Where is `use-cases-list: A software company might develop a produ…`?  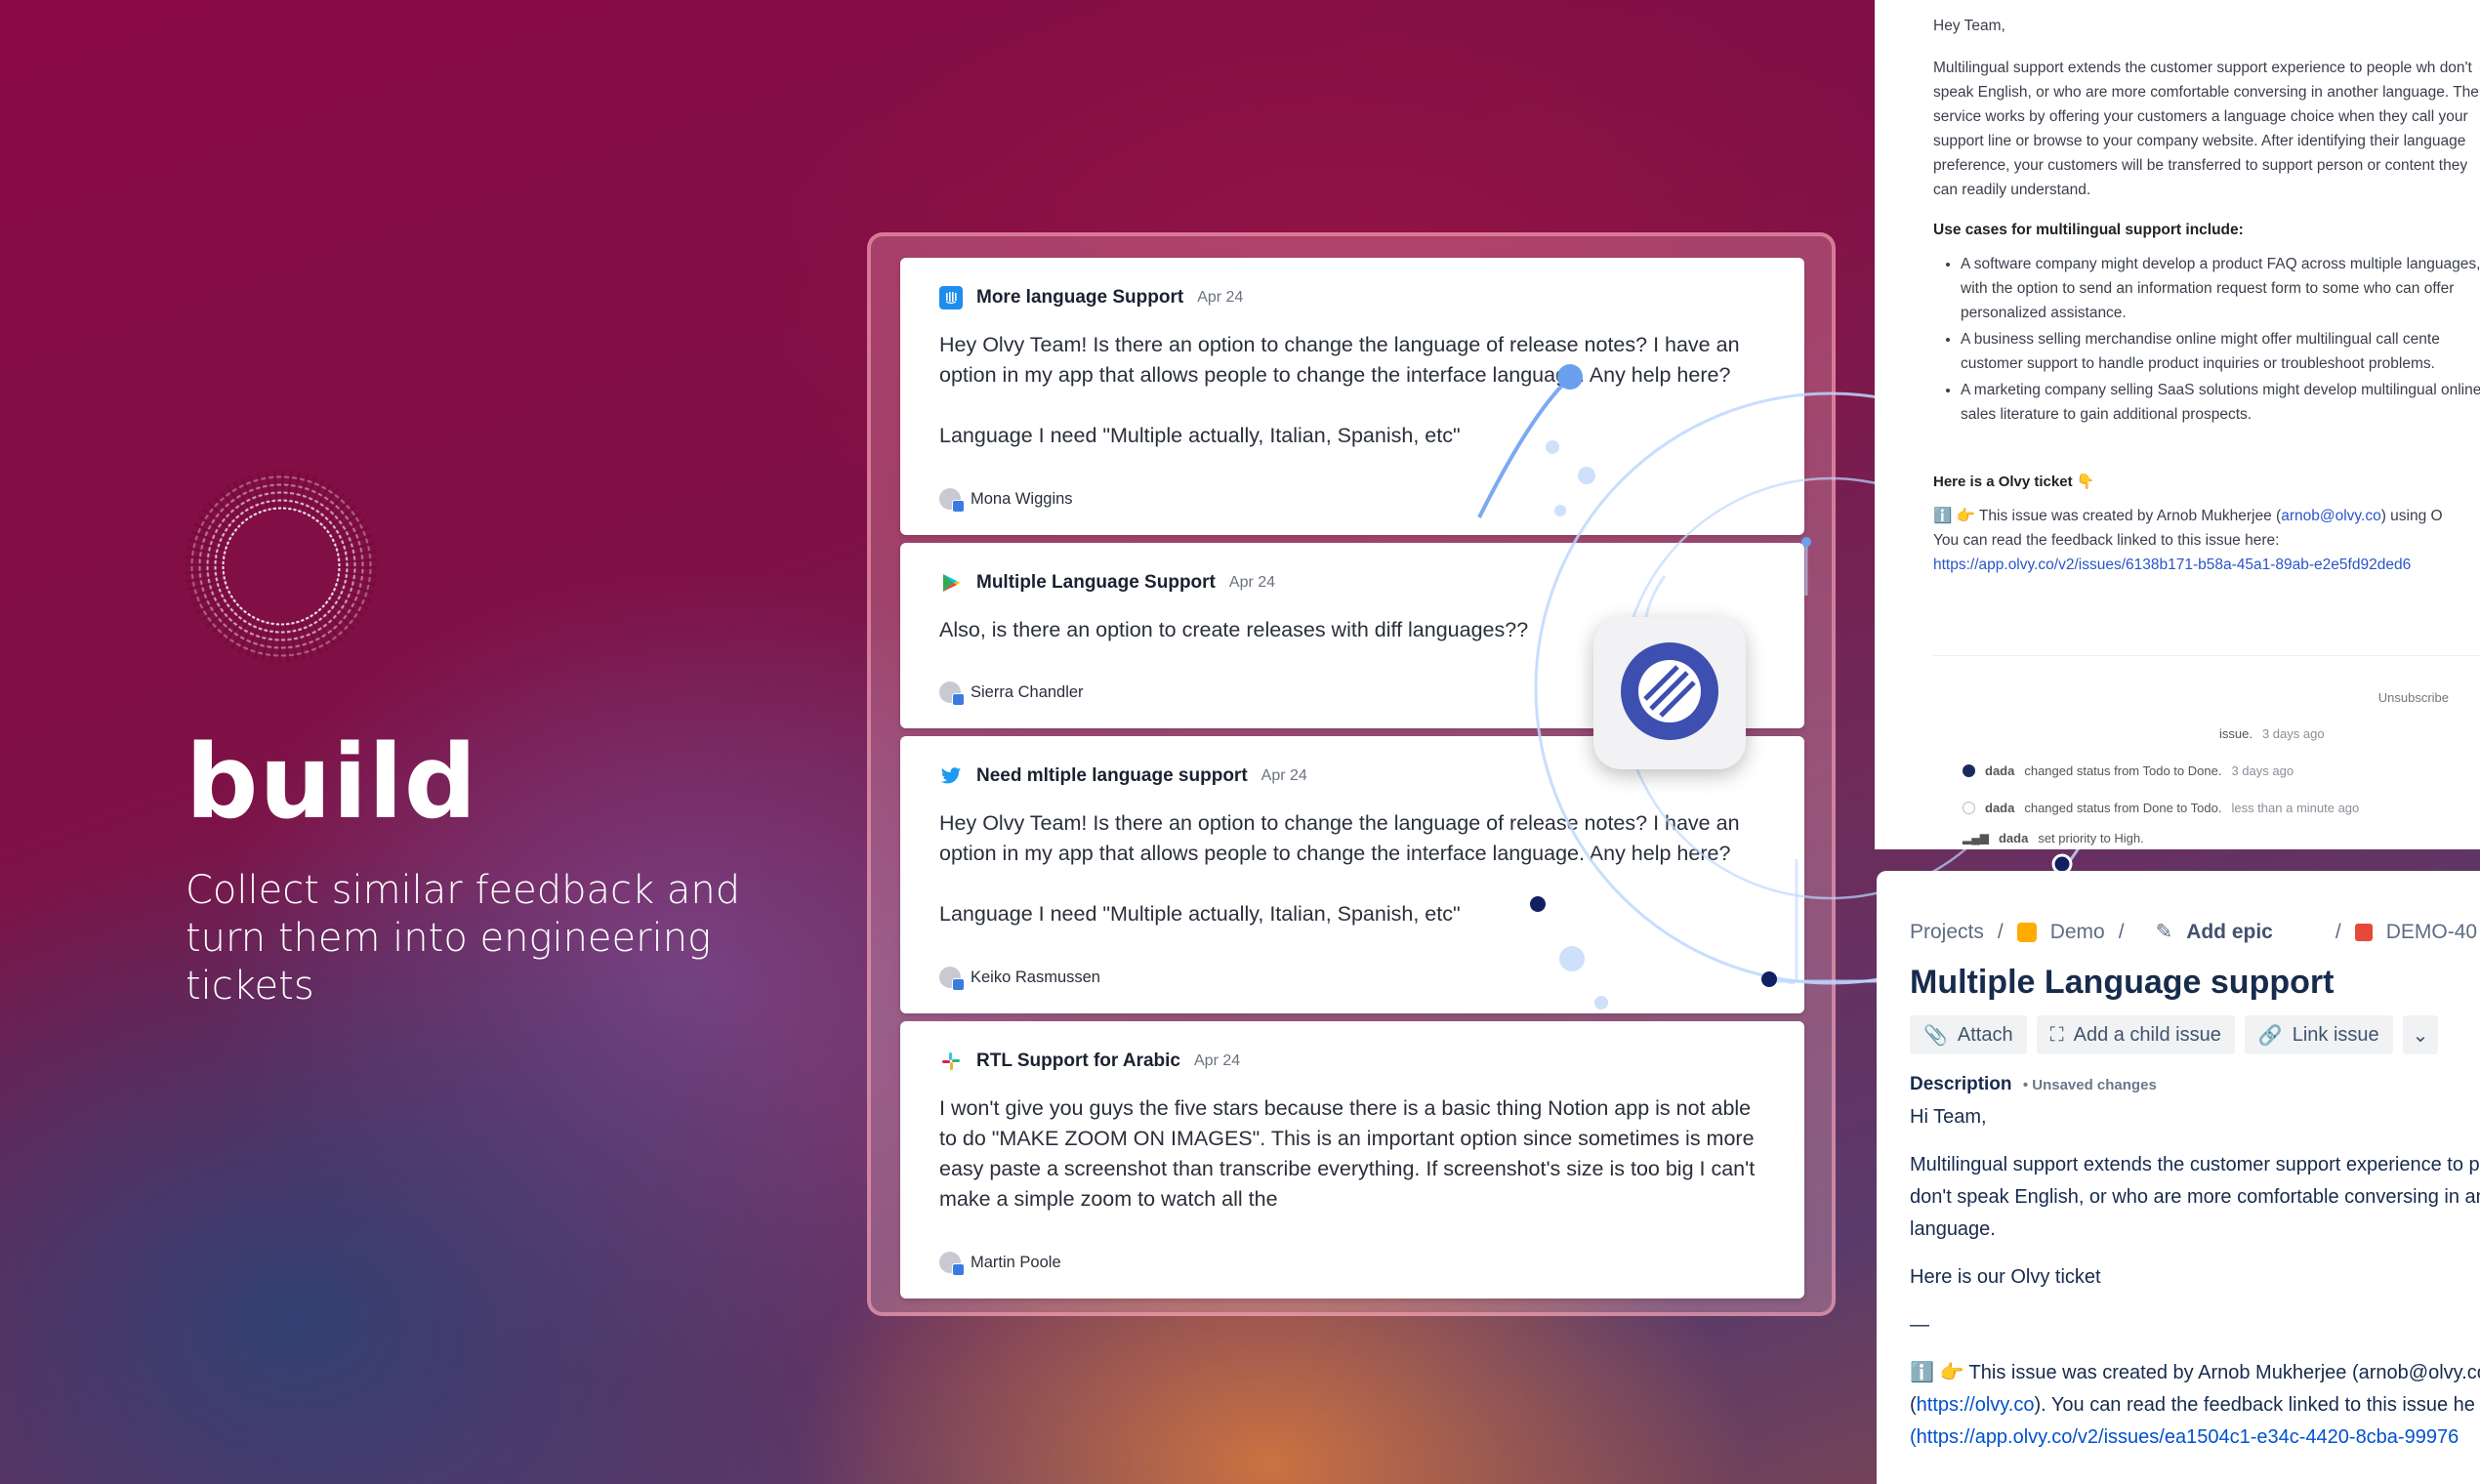 use-cases-list: A software company might develop a produ… is located at coordinates (2206, 340).